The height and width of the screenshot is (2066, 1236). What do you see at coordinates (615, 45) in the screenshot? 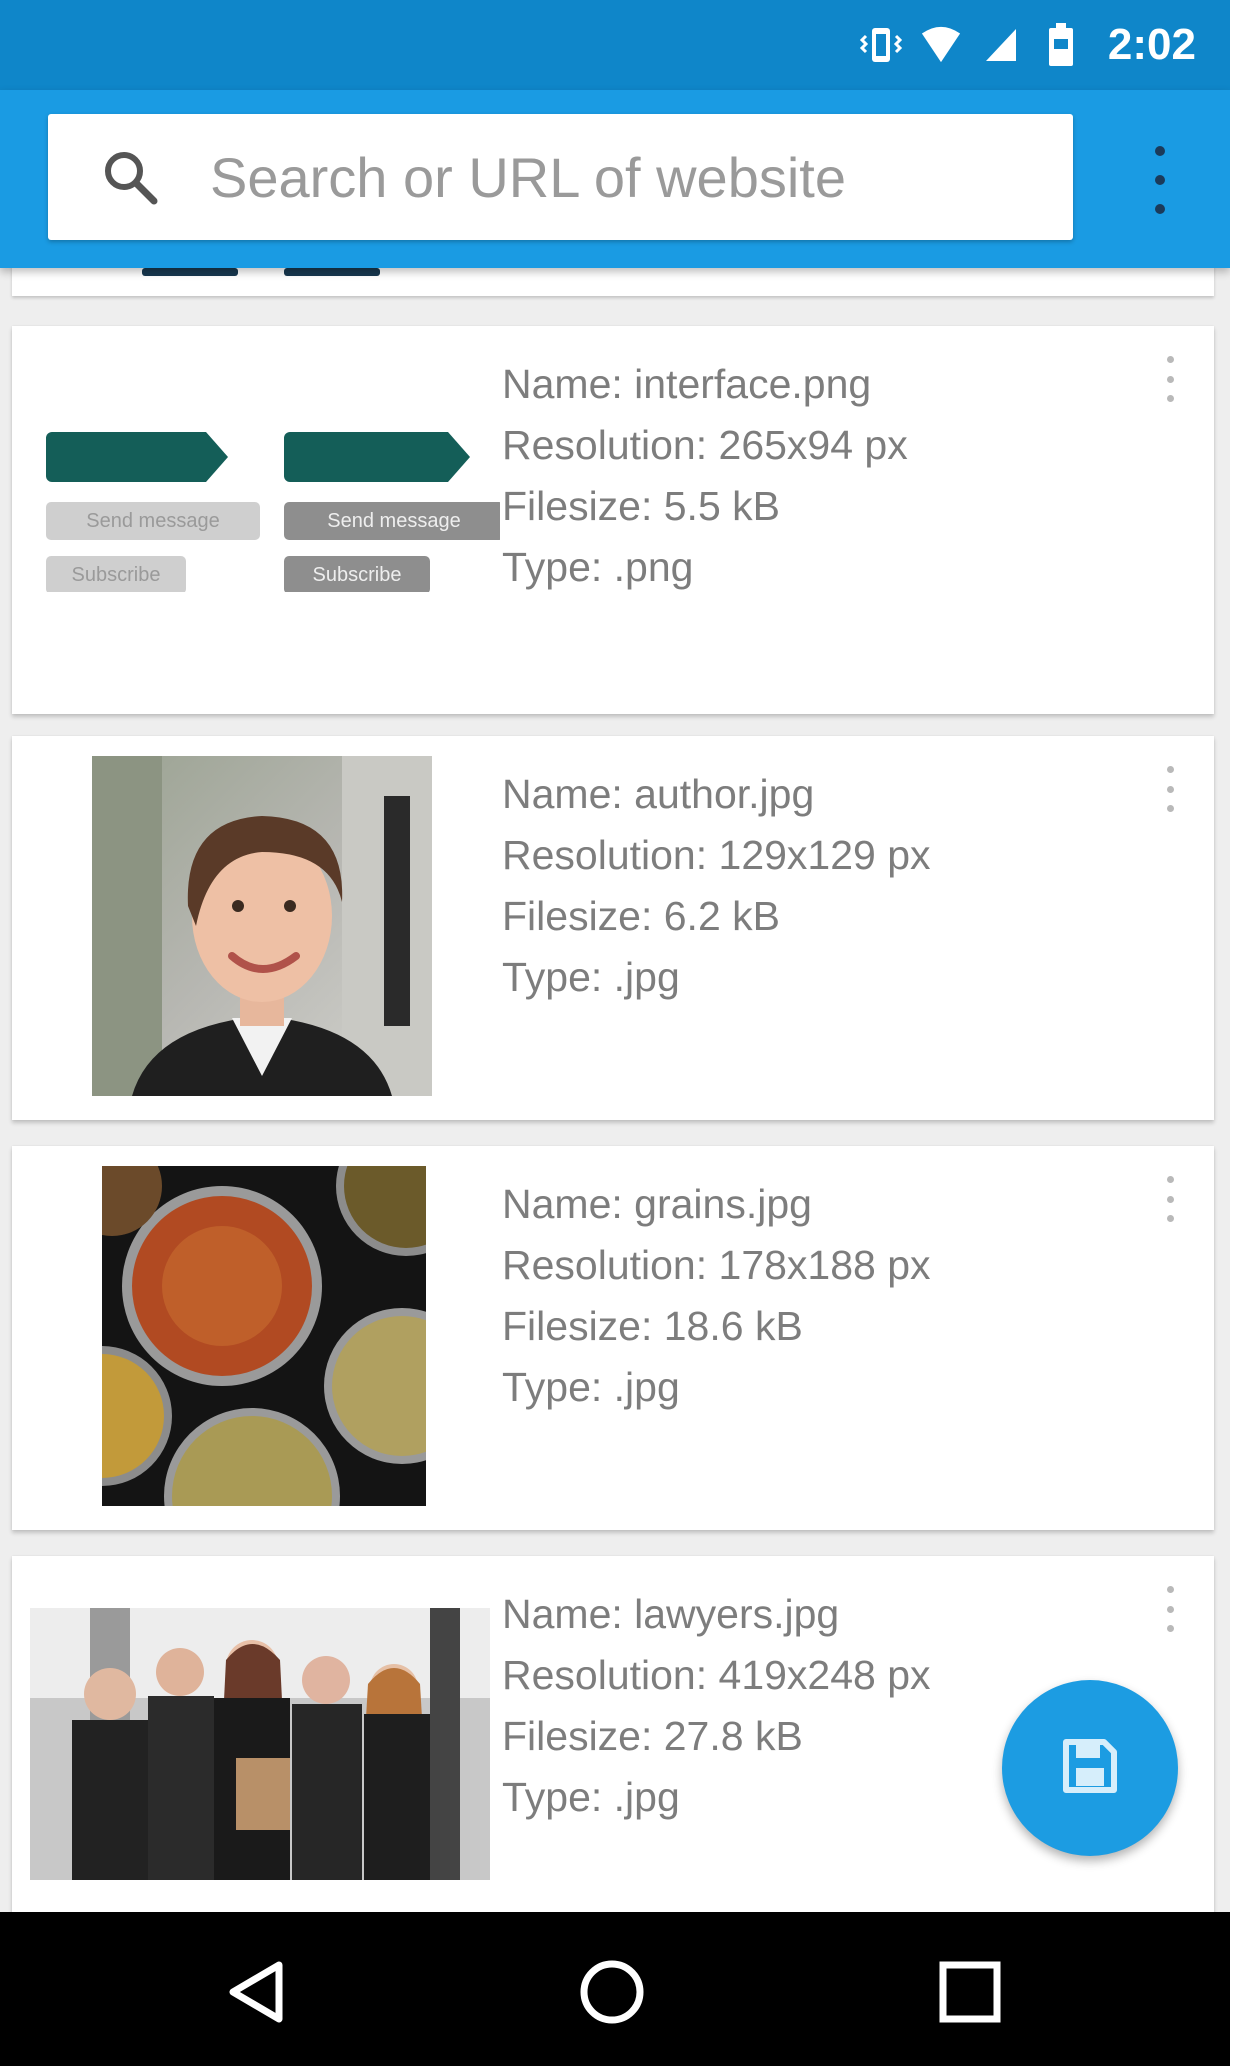
I see `status-bar: 2:02` at bounding box center [615, 45].